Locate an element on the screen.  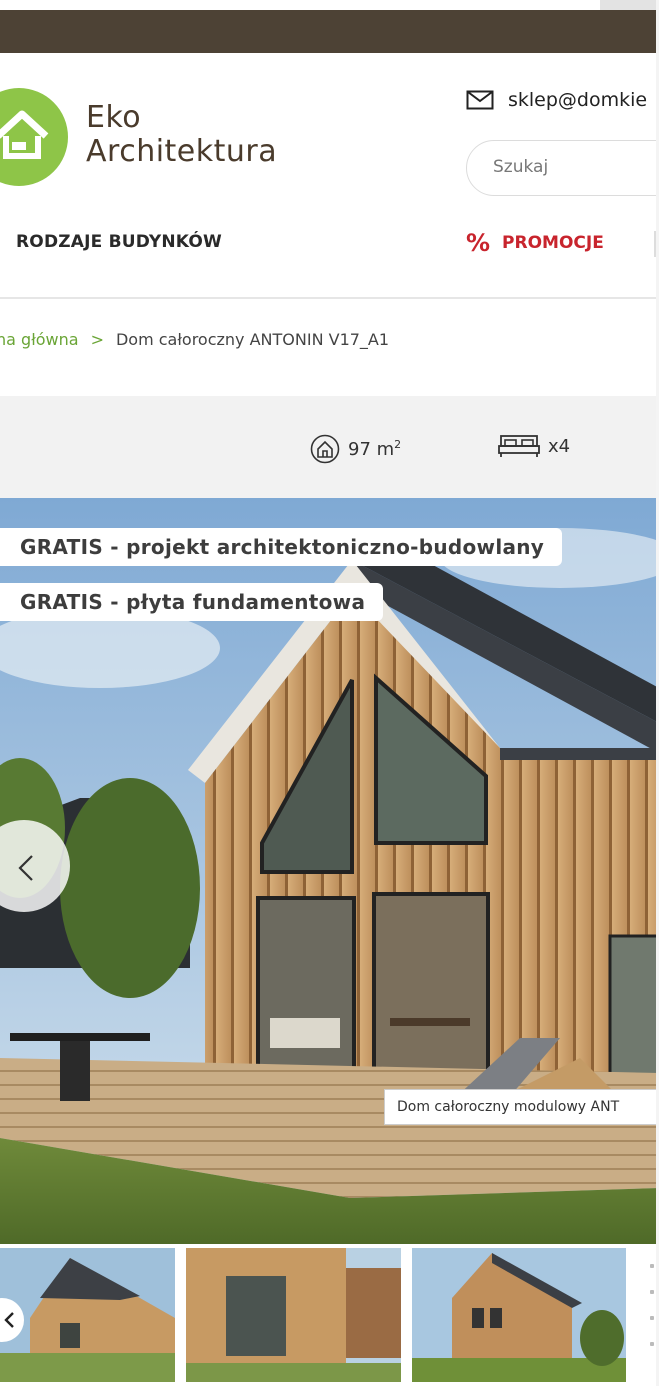
brand-line-1: Eko is located at coordinates (114, 117).